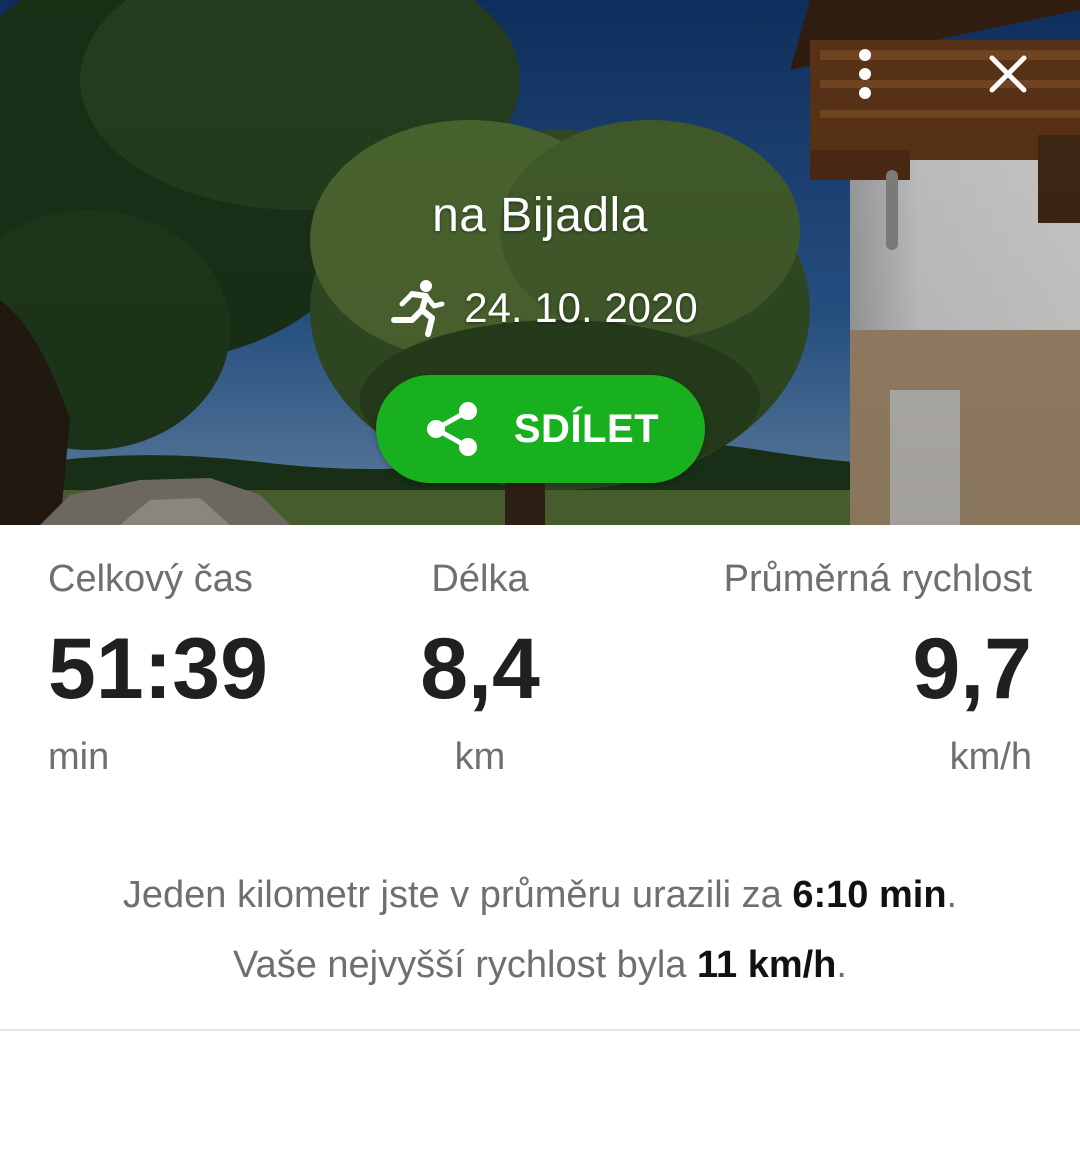  I want to click on pace-suffix: ., so click(952, 895).